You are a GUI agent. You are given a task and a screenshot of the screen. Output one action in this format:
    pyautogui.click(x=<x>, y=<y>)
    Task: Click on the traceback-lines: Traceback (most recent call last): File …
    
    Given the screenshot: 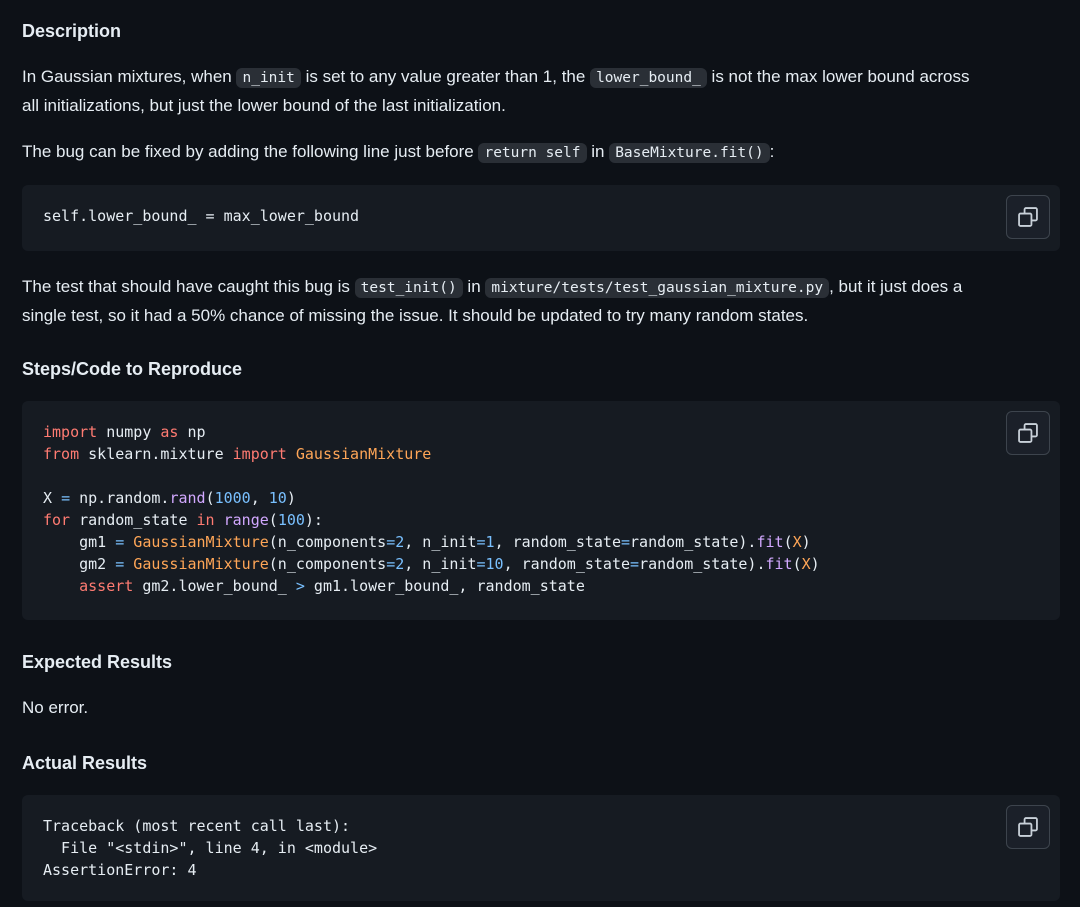 What is the action you would take?
    pyautogui.click(x=210, y=848)
    